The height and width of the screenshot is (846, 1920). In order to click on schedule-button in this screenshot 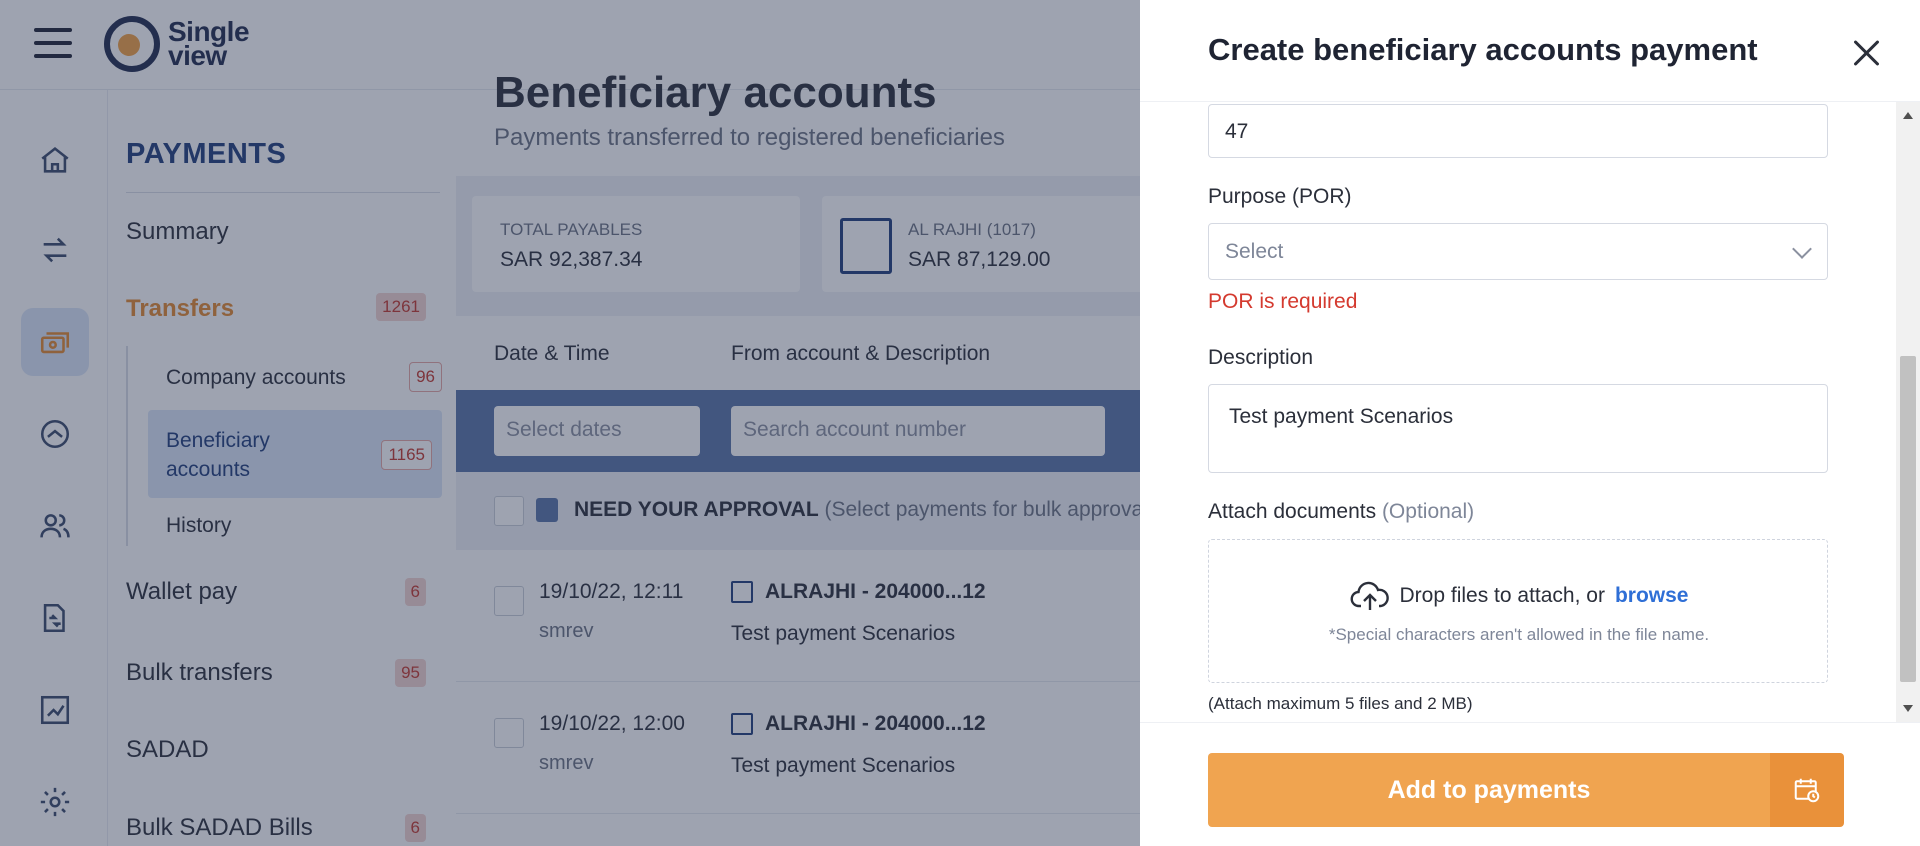, I will do `click(1807, 790)`.